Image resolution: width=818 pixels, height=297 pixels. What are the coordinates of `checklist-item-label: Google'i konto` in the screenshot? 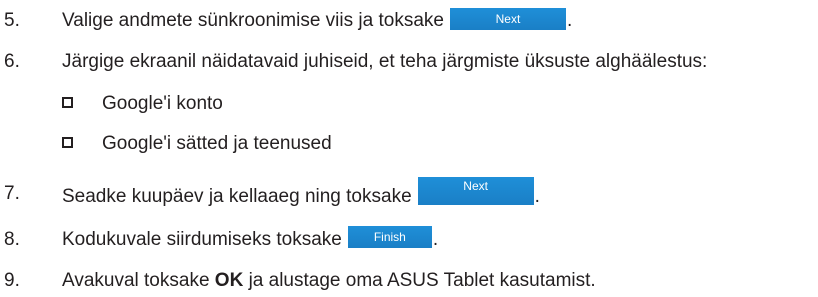 It's located at (162, 103).